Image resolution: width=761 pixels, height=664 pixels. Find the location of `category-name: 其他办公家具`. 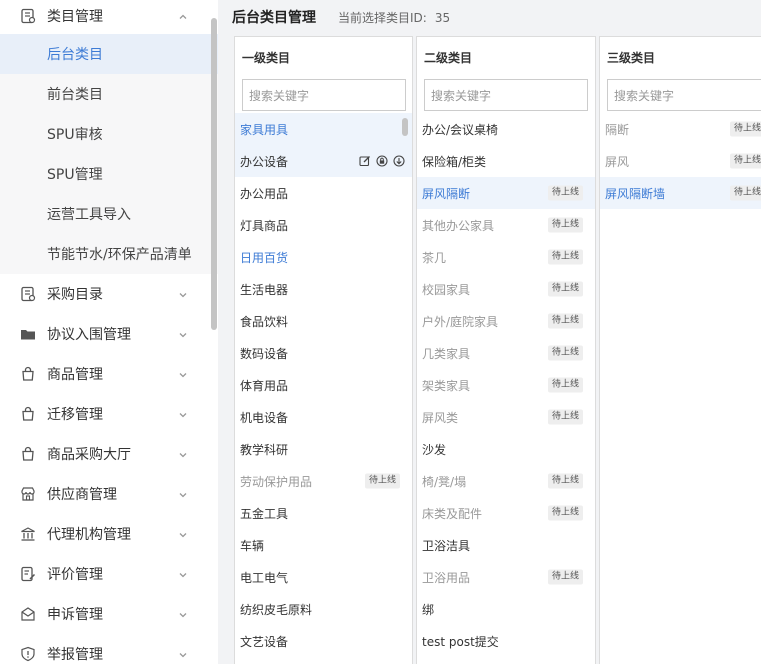

category-name: 其他办公家具 is located at coordinates (458, 225).